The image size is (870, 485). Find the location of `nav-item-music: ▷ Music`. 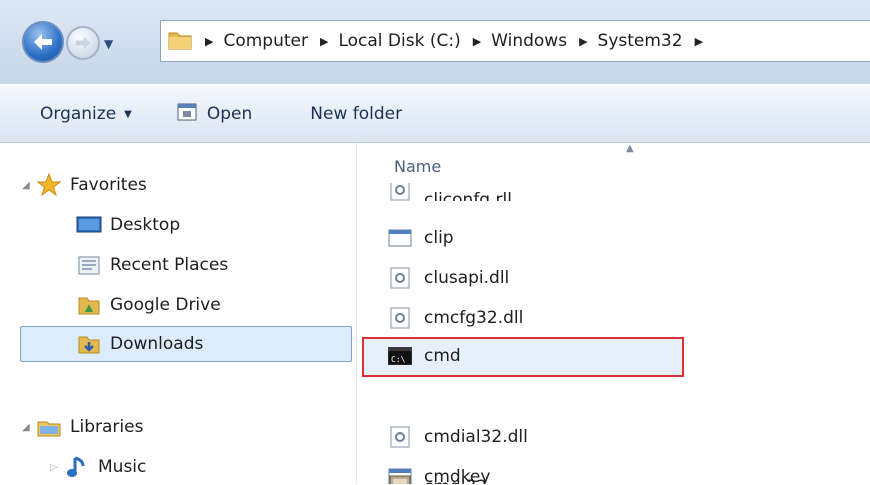

nav-item-music: ▷ Music is located at coordinates (98, 467).